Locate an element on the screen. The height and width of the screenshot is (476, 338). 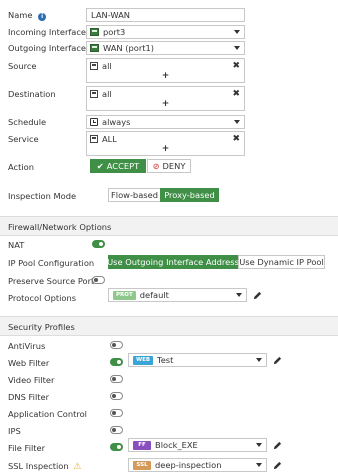
use-outgoing-interface-button: Use Outgoing Interface Address is located at coordinates (173, 262).